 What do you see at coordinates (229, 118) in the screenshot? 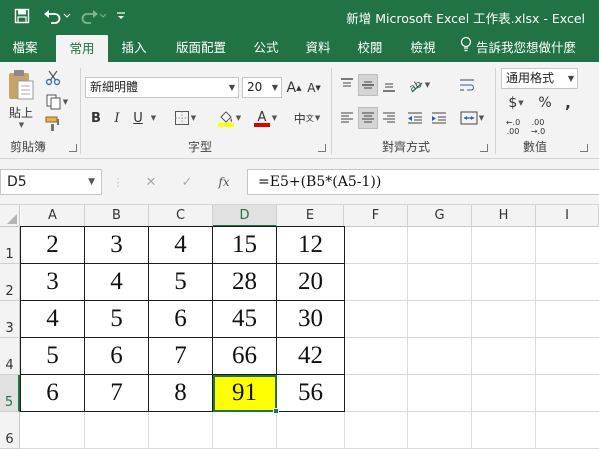
I see `fill-color-icon: ▼` at bounding box center [229, 118].